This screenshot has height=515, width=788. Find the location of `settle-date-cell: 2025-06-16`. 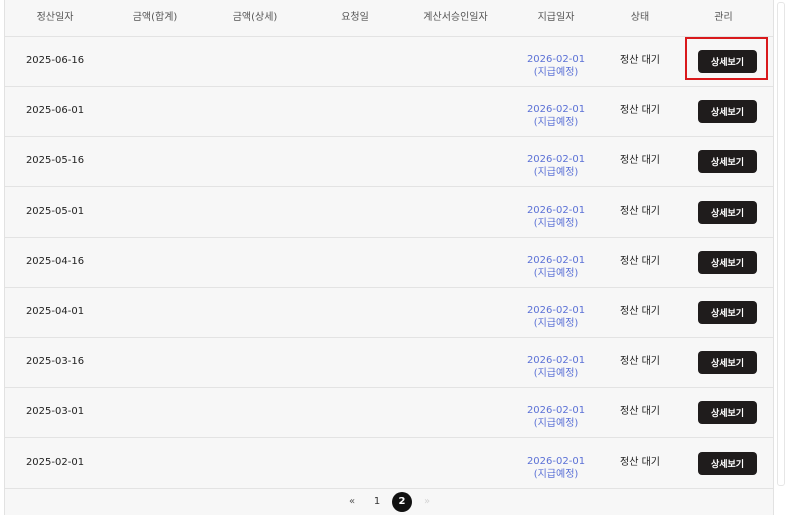

settle-date-cell: 2025-06-16 is located at coordinates (55, 60).